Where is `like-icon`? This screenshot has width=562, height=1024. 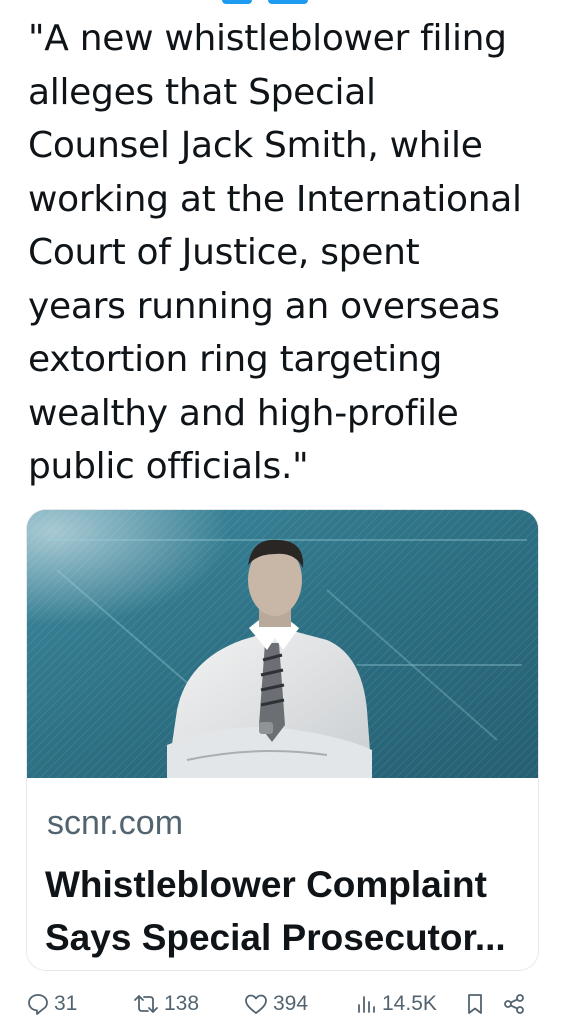
like-icon is located at coordinates (256, 1004).